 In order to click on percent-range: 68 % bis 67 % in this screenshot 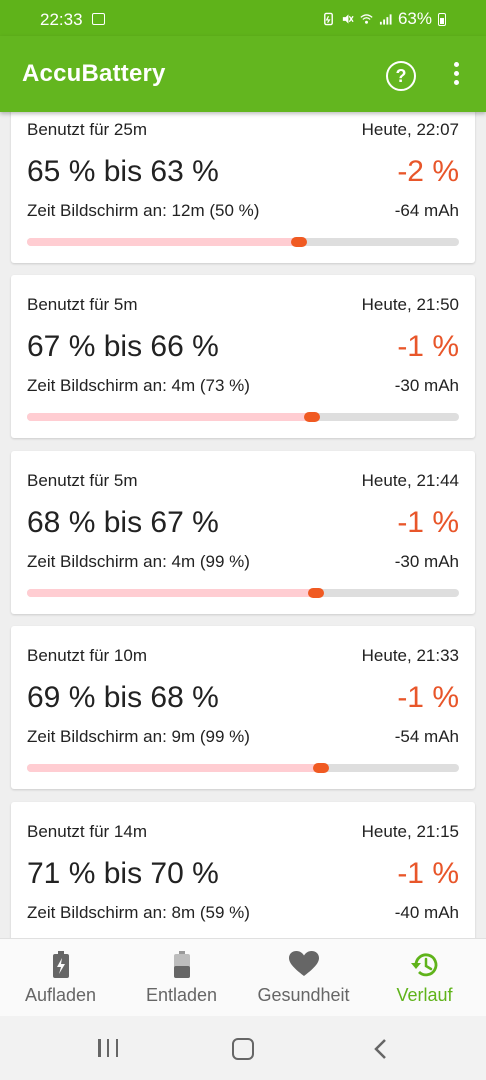, I will do `click(123, 522)`.